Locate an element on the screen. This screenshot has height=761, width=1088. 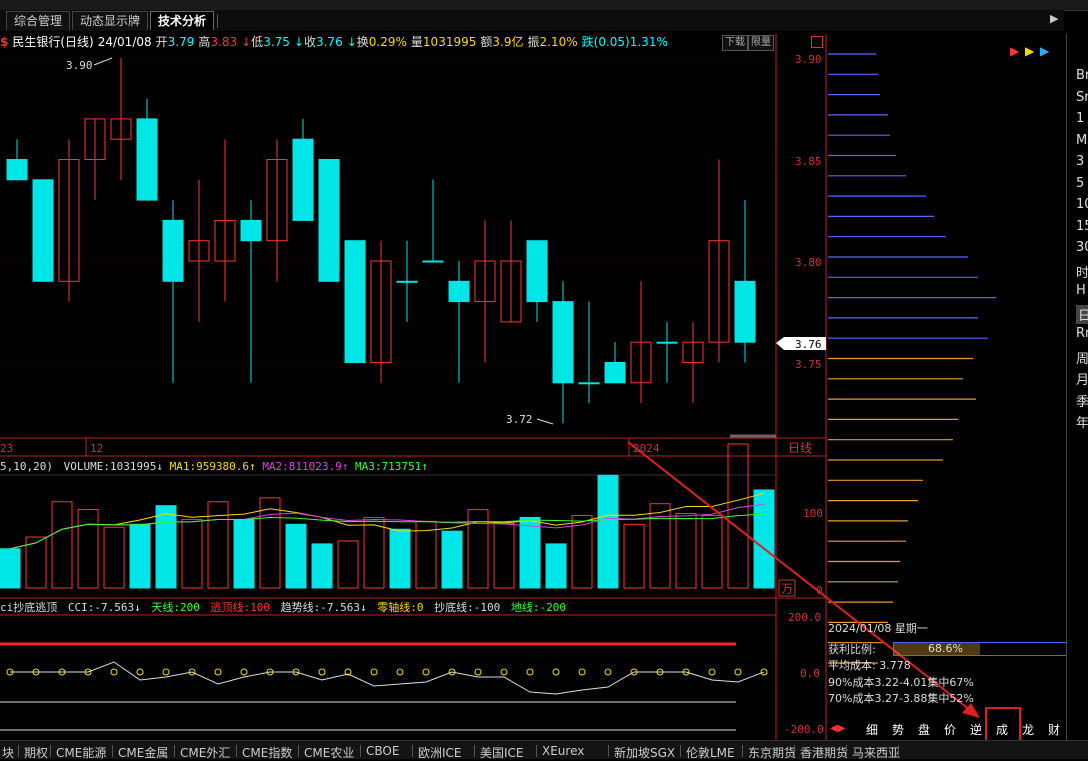
market-tab: CME金属 is located at coordinates (143, 752).